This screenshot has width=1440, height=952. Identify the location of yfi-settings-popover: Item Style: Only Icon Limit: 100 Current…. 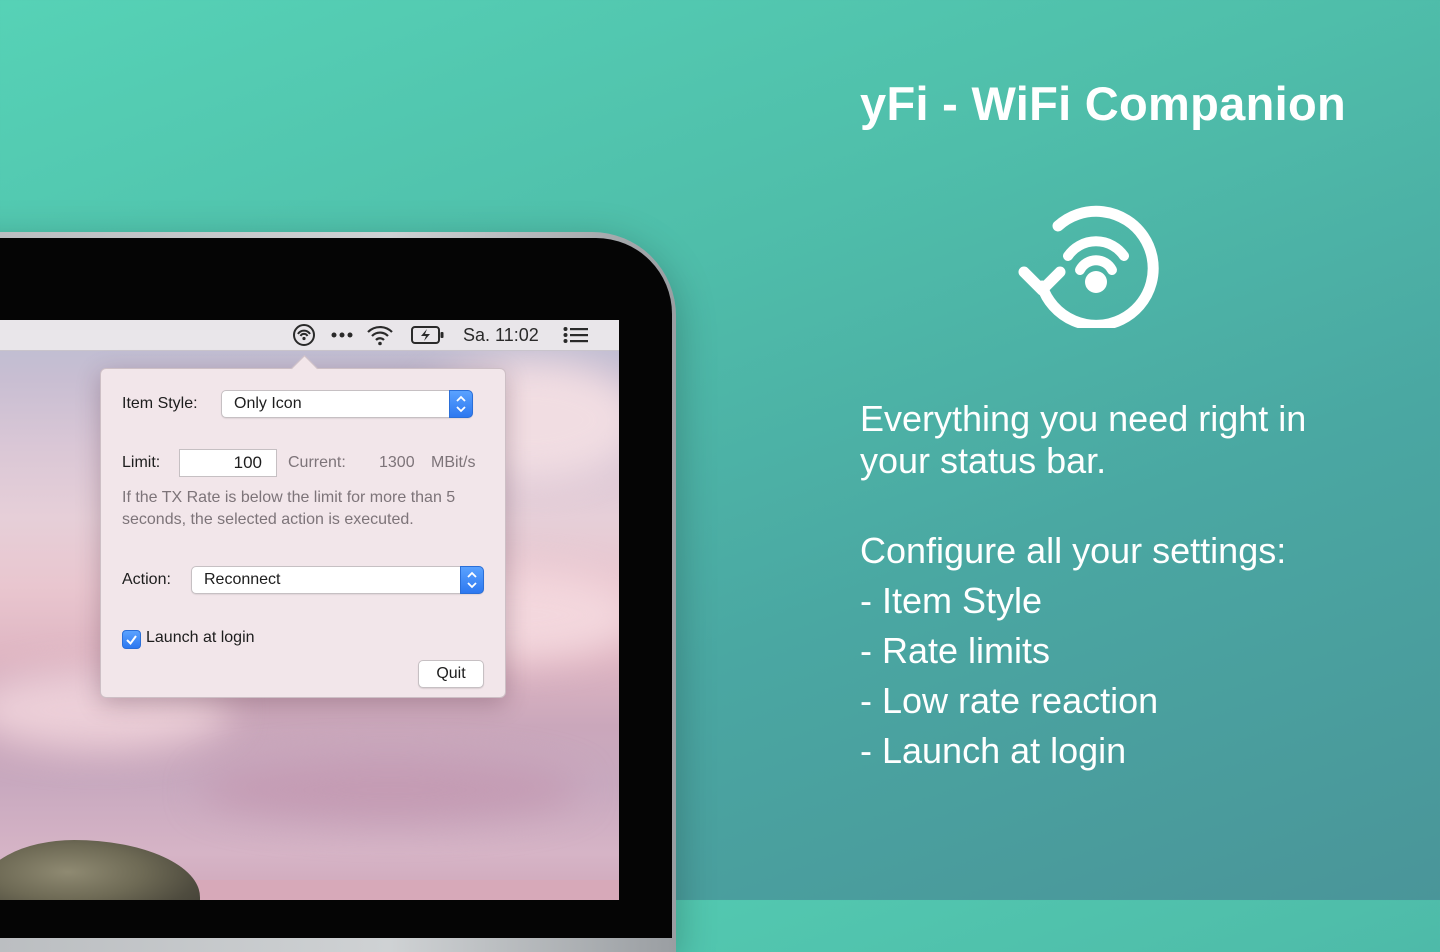
(303, 526).